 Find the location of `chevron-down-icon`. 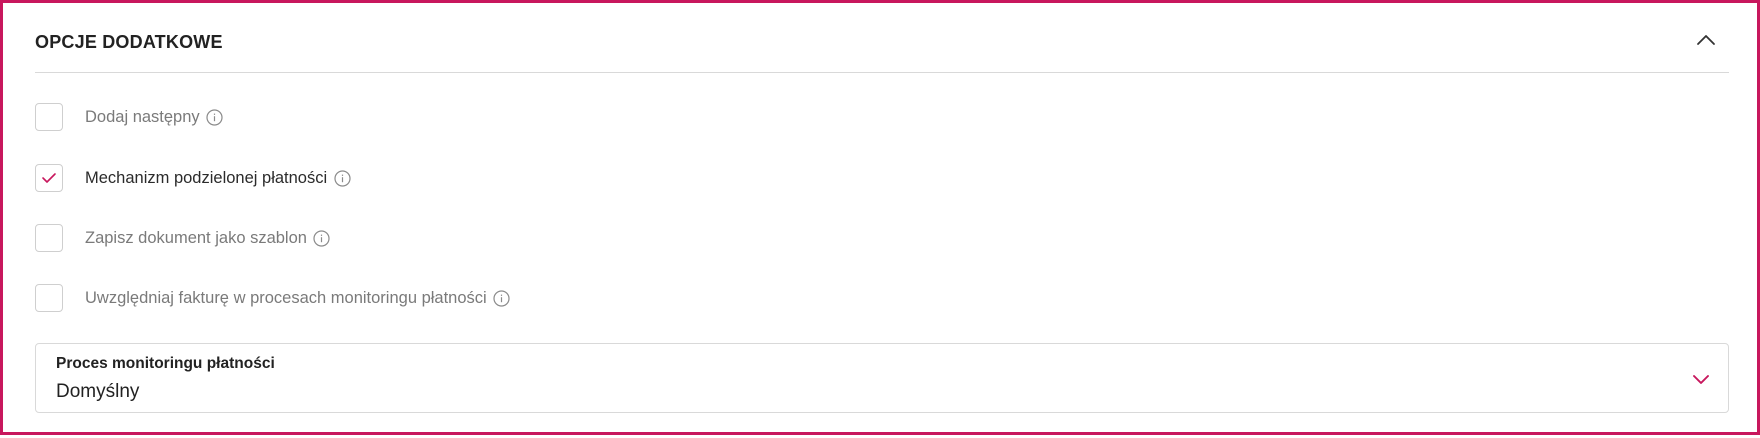

chevron-down-icon is located at coordinates (1701, 379).